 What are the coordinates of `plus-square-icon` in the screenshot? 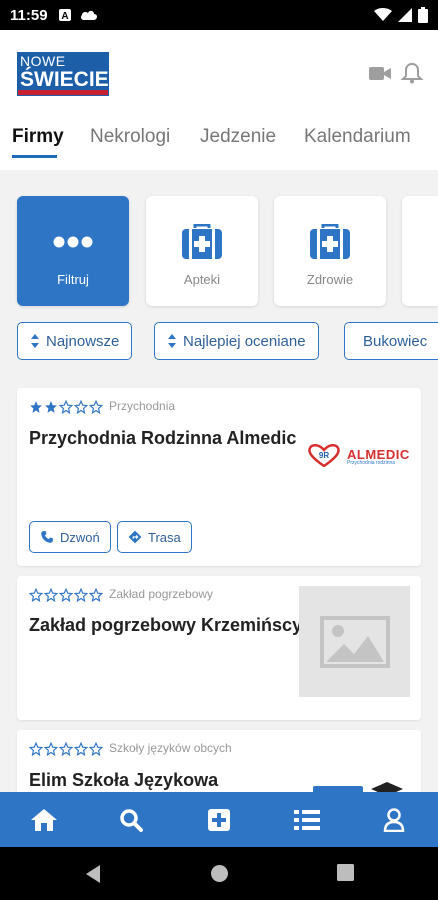 It's located at (219, 820).